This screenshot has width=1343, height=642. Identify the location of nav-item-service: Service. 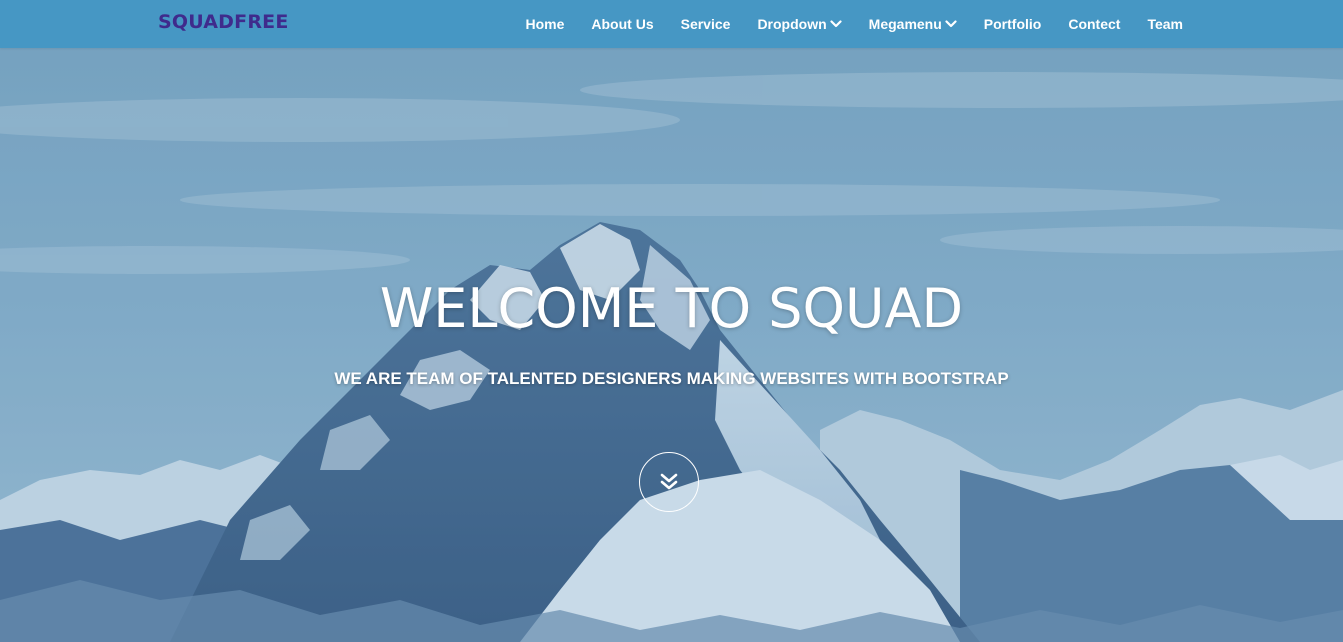
(706, 24).